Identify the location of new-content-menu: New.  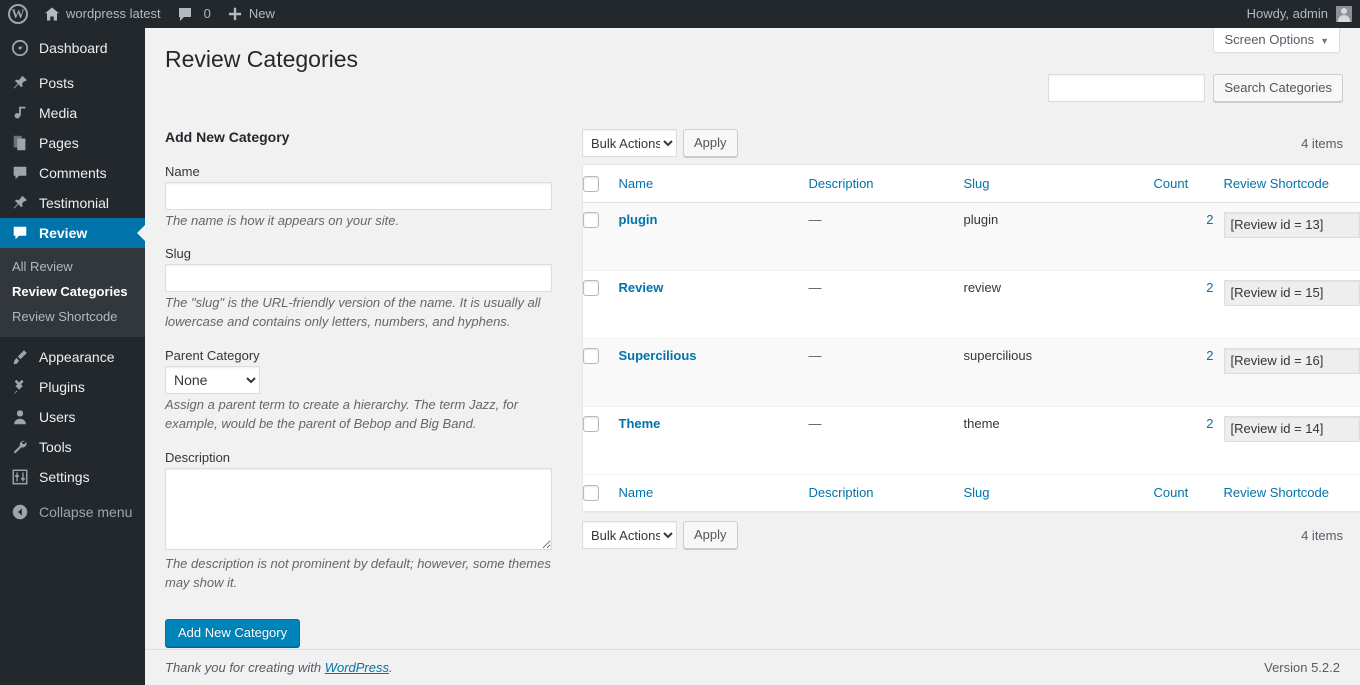
(251, 14).